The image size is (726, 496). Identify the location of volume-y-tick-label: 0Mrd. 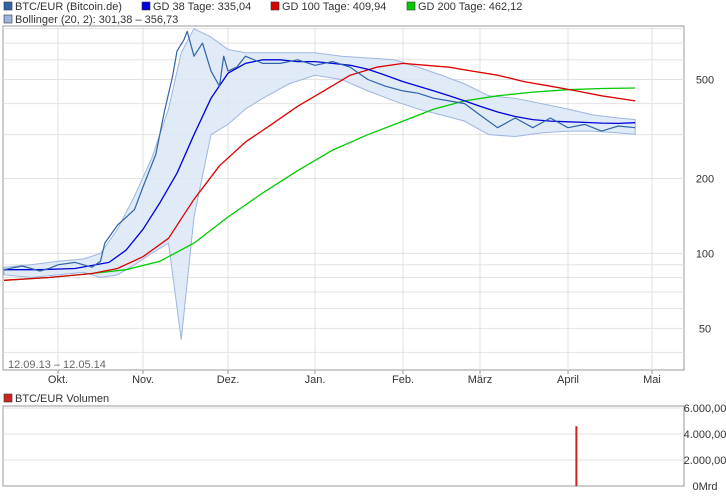
(704, 487).